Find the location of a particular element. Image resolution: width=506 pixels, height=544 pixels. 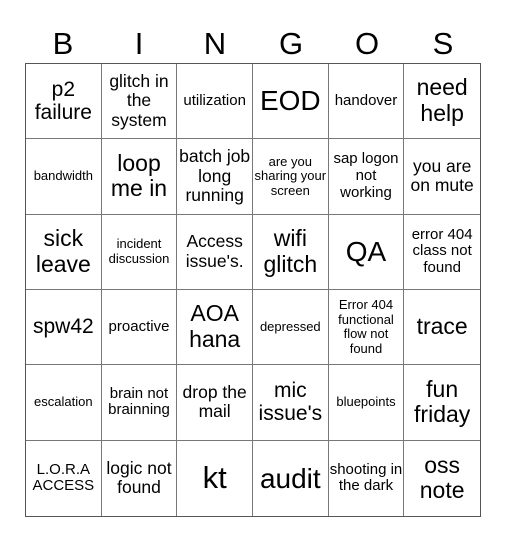

bingo-cell: spw42 is located at coordinates (64, 328).